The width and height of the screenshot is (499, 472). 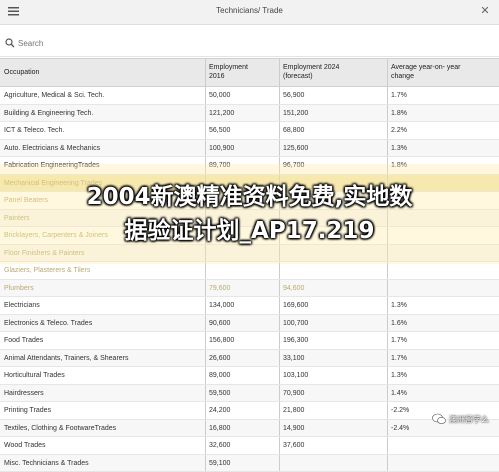 I want to click on table-row: Food Trades156,800196,3001.7%, so click(x=249, y=341).